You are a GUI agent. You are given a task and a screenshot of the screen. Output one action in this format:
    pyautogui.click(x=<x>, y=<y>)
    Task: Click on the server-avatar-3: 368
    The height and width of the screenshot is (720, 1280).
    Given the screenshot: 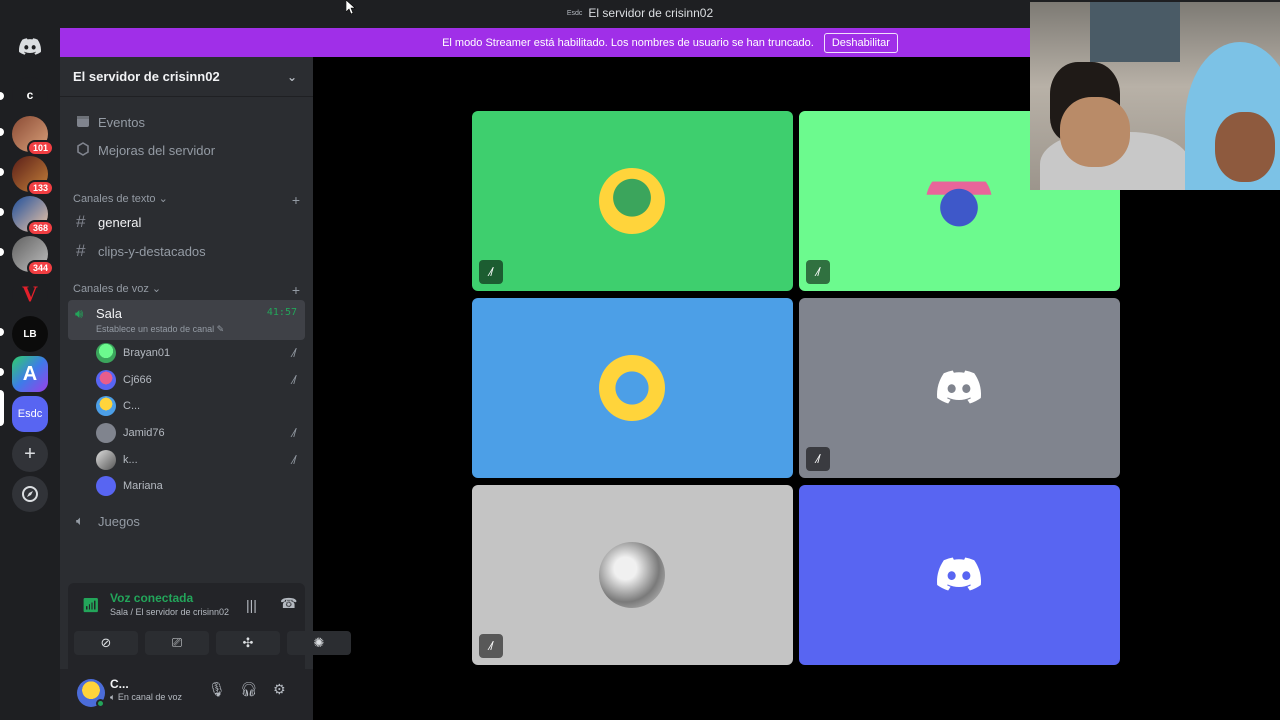 What is the action you would take?
    pyautogui.click(x=33, y=216)
    